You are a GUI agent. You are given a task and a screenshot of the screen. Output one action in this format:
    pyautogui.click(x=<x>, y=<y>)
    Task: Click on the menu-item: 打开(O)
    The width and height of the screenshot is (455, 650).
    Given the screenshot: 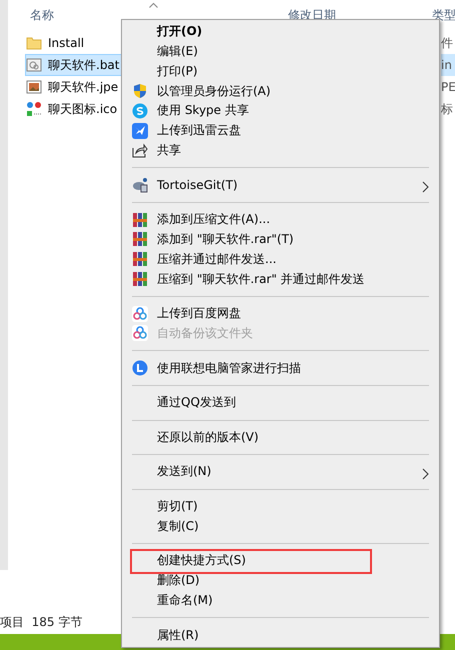 What is the action you would take?
    pyautogui.click(x=280, y=32)
    